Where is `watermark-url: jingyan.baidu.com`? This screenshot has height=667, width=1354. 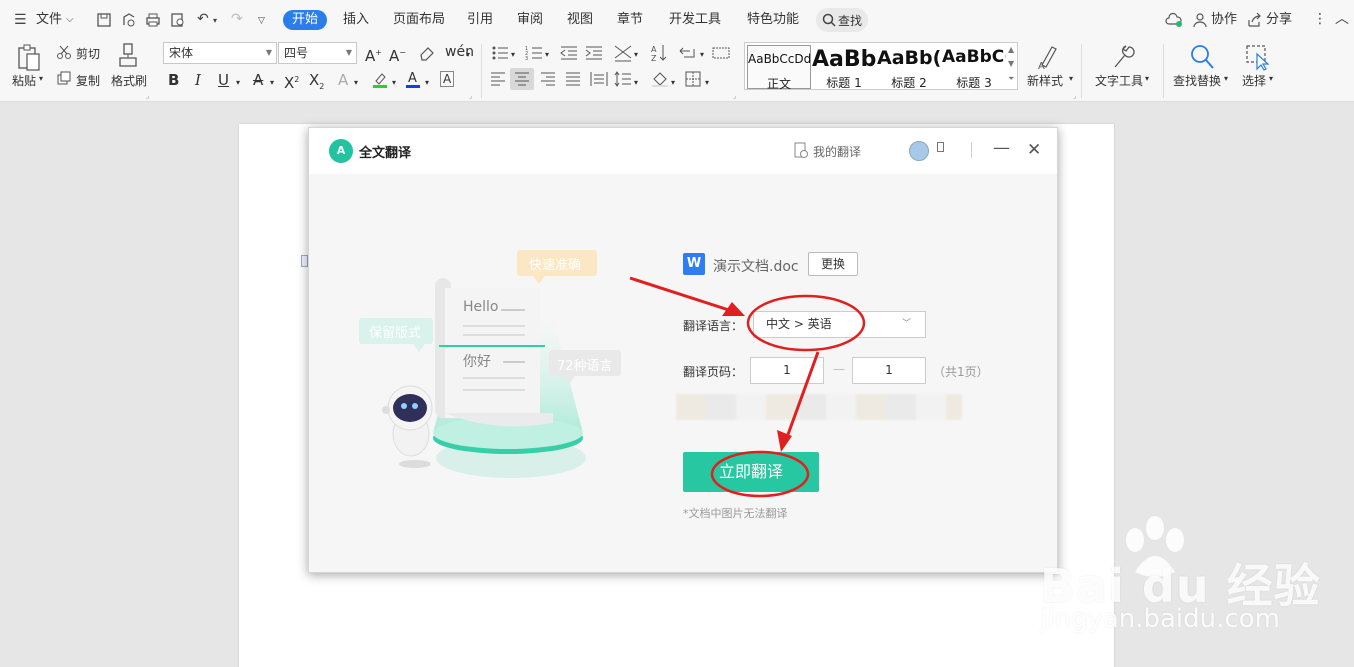
watermark-url: jingyan.baidu.com is located at coordinates (1160, 619).